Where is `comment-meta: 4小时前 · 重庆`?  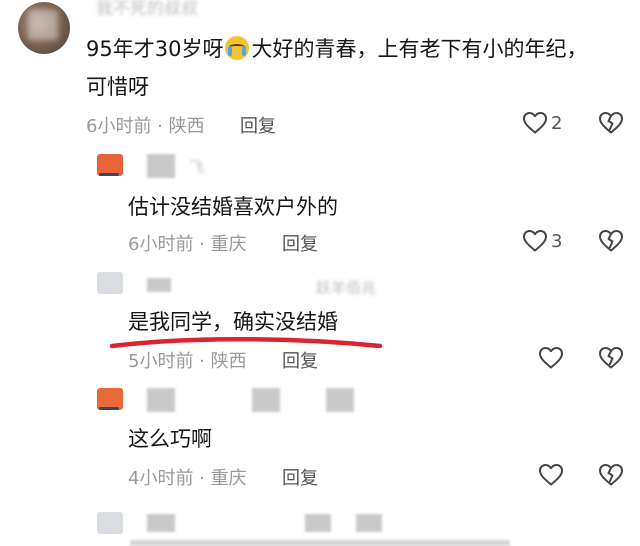 comment-meta: 4小时前 · 重庆 is located at coordinates (187, 477).